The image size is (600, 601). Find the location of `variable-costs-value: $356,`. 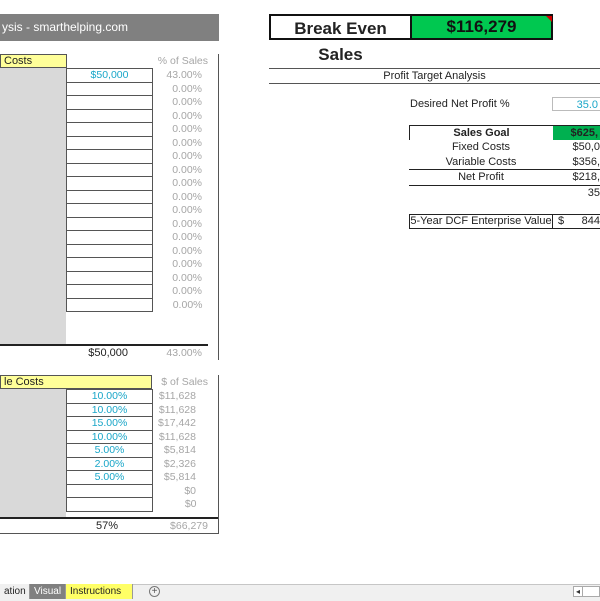

variable-costs-value: $356, is located at coordinates (586, 162).